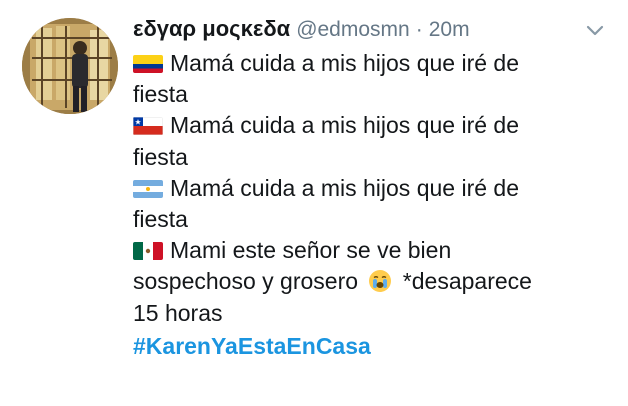  Describe the element at coordinates (148, 251) in the screenshot. I see `mexico-flag-icon` at that location.